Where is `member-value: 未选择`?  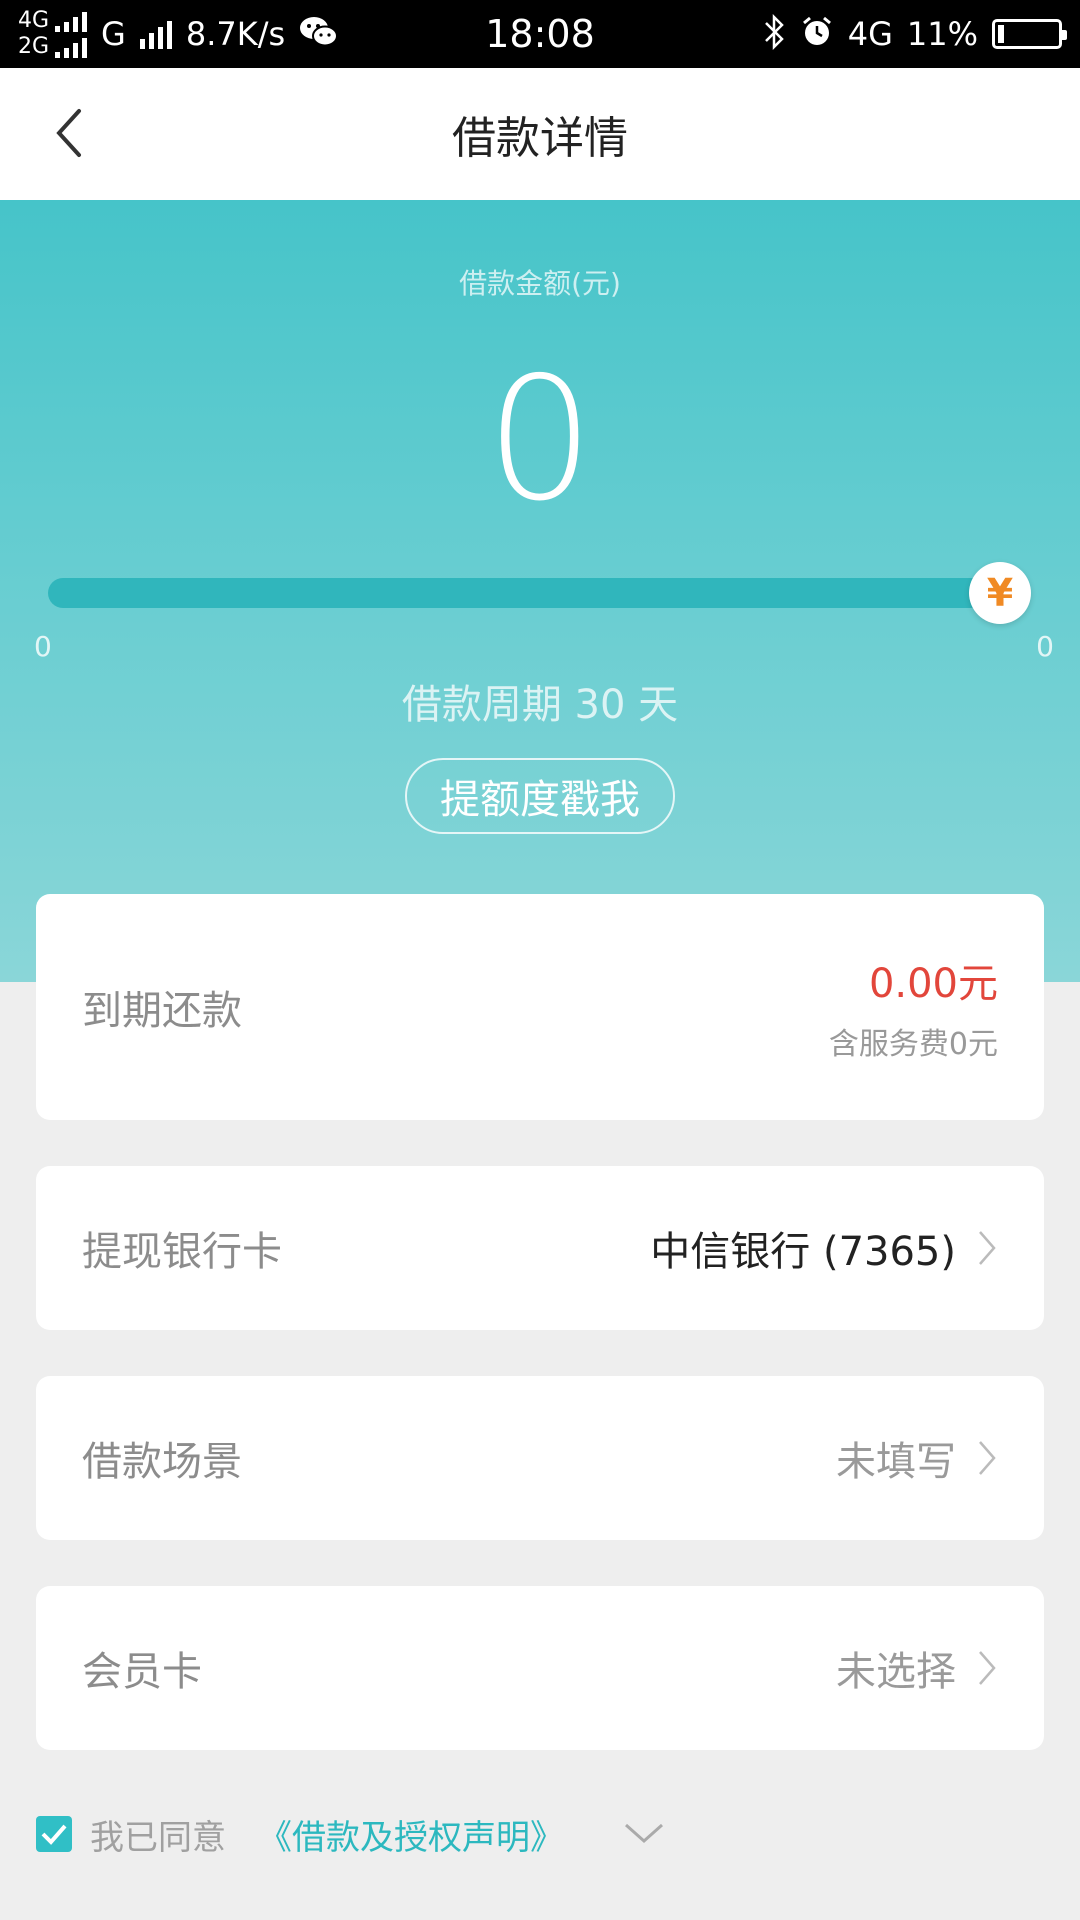 member-value: 未选择 is located at coordinates (896, 1672).